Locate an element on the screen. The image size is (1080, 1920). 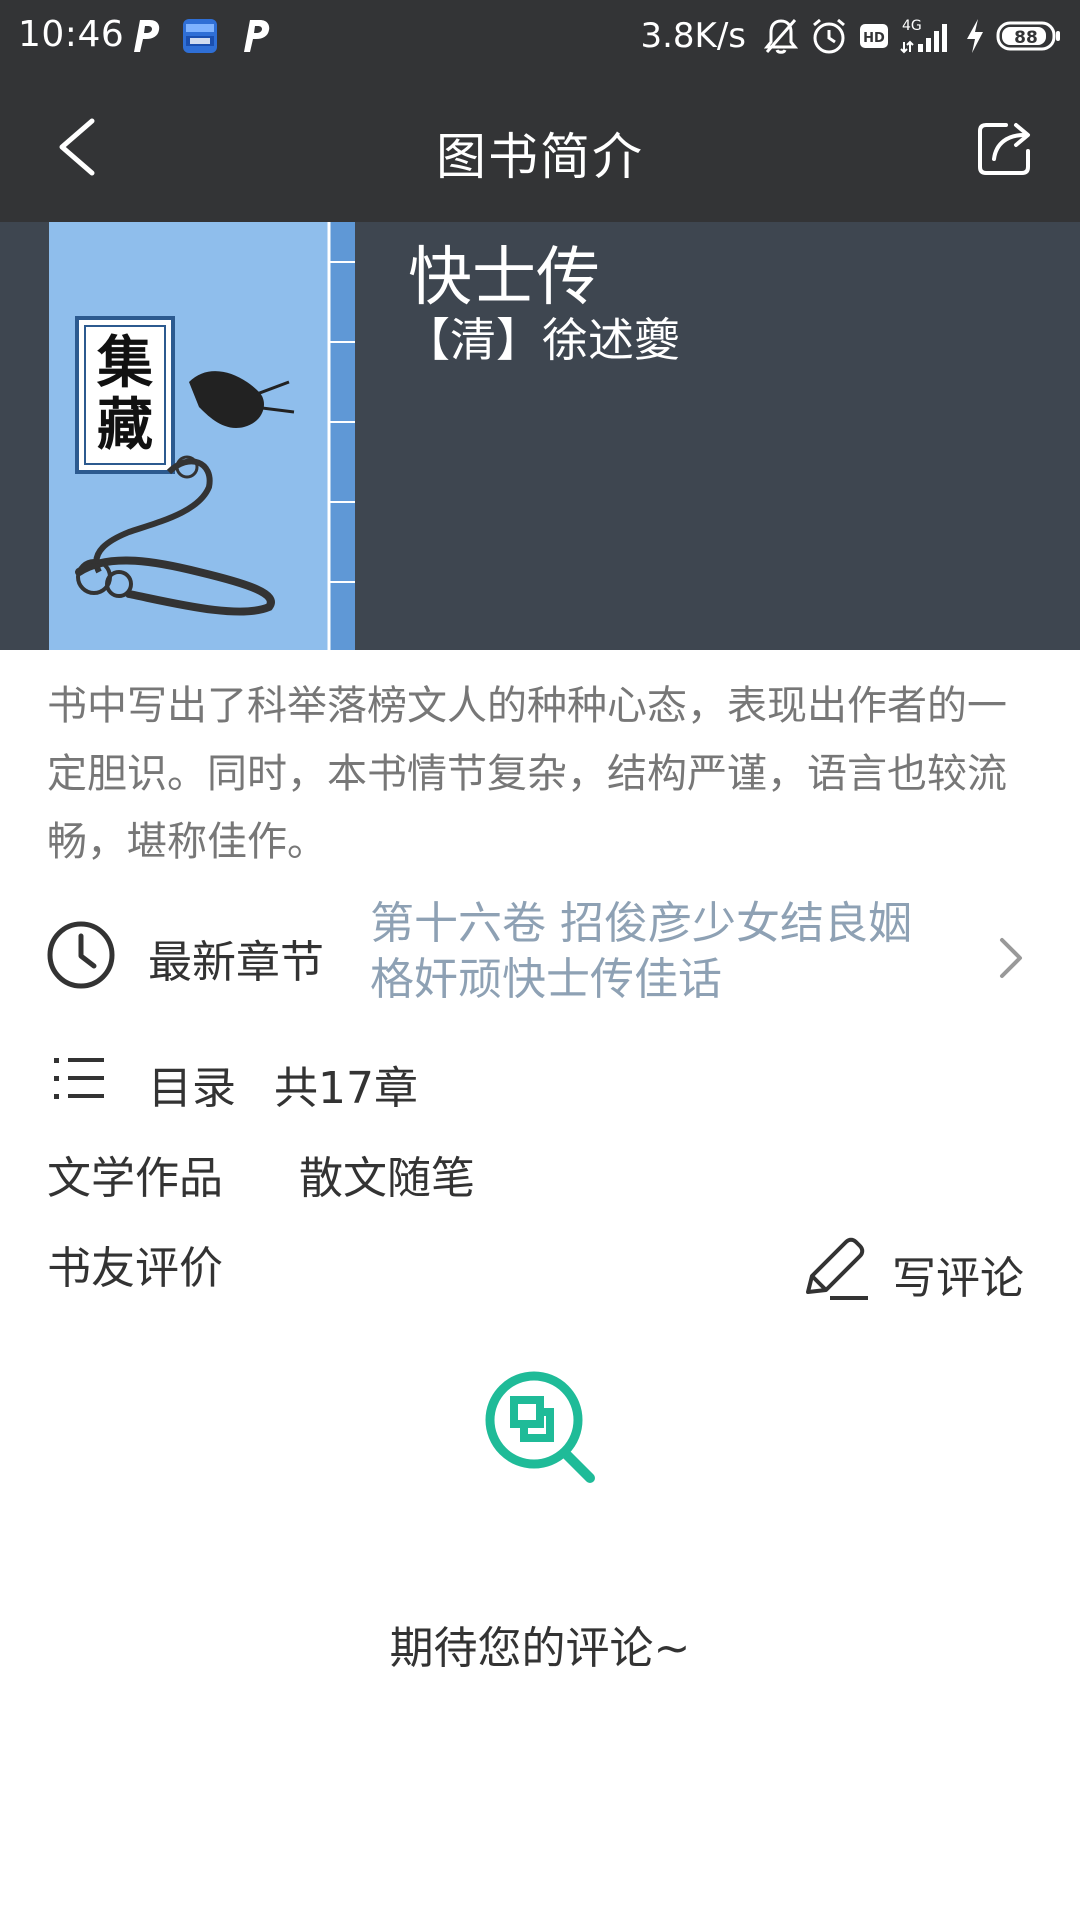
toc-row: 目录 共17章 is located at coordinates (540, 1080).